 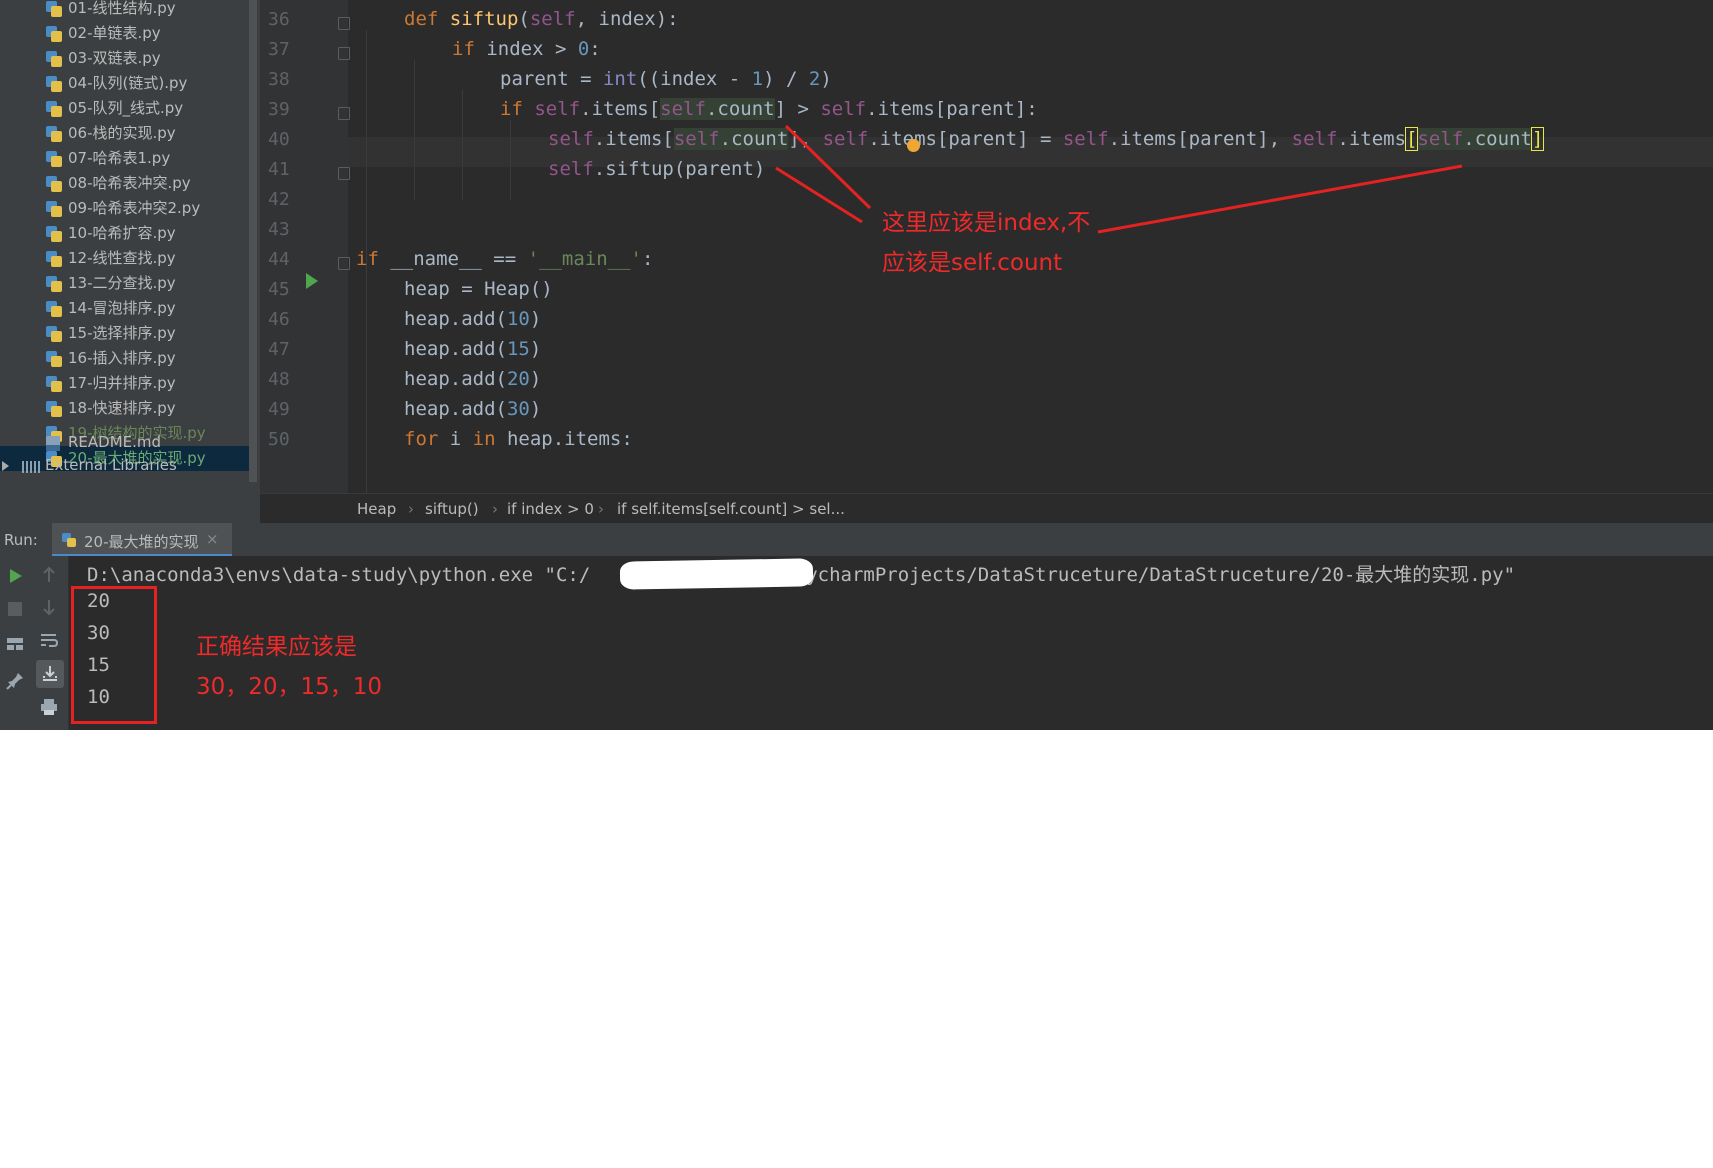 I want to click on tree-item-file: 07-哈希表1.py, so click(x=125, y=158).